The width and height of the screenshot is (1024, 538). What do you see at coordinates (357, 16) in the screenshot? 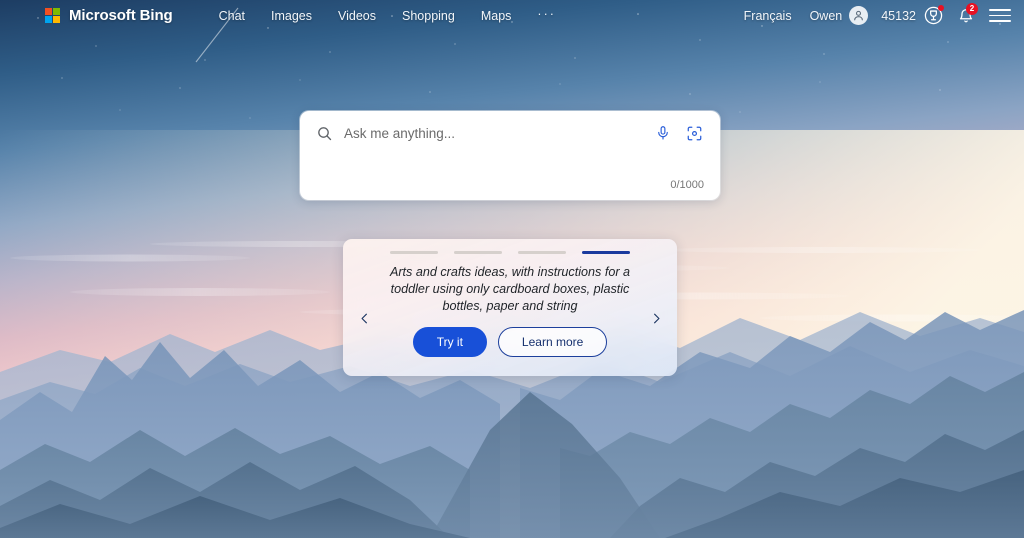
I see `nav-item-videos: Videos` at bounding box center [357, 16].